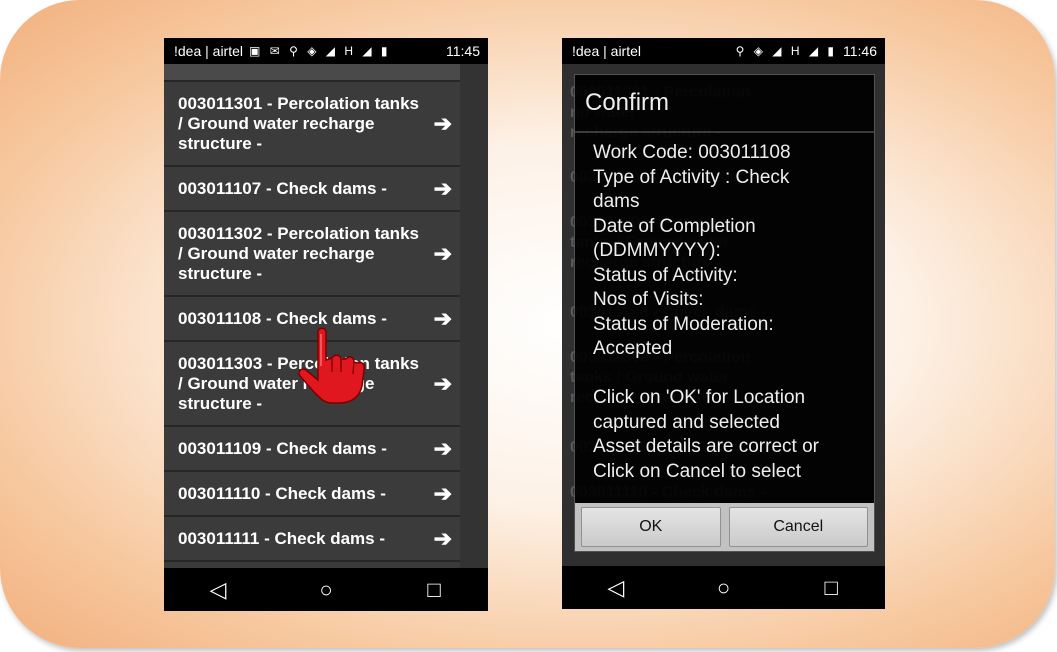  What do you see at coordinates (686, 422) in the screenshot?
I see `dialog-text-line: captured and selected` at bounding box center [686, 422].